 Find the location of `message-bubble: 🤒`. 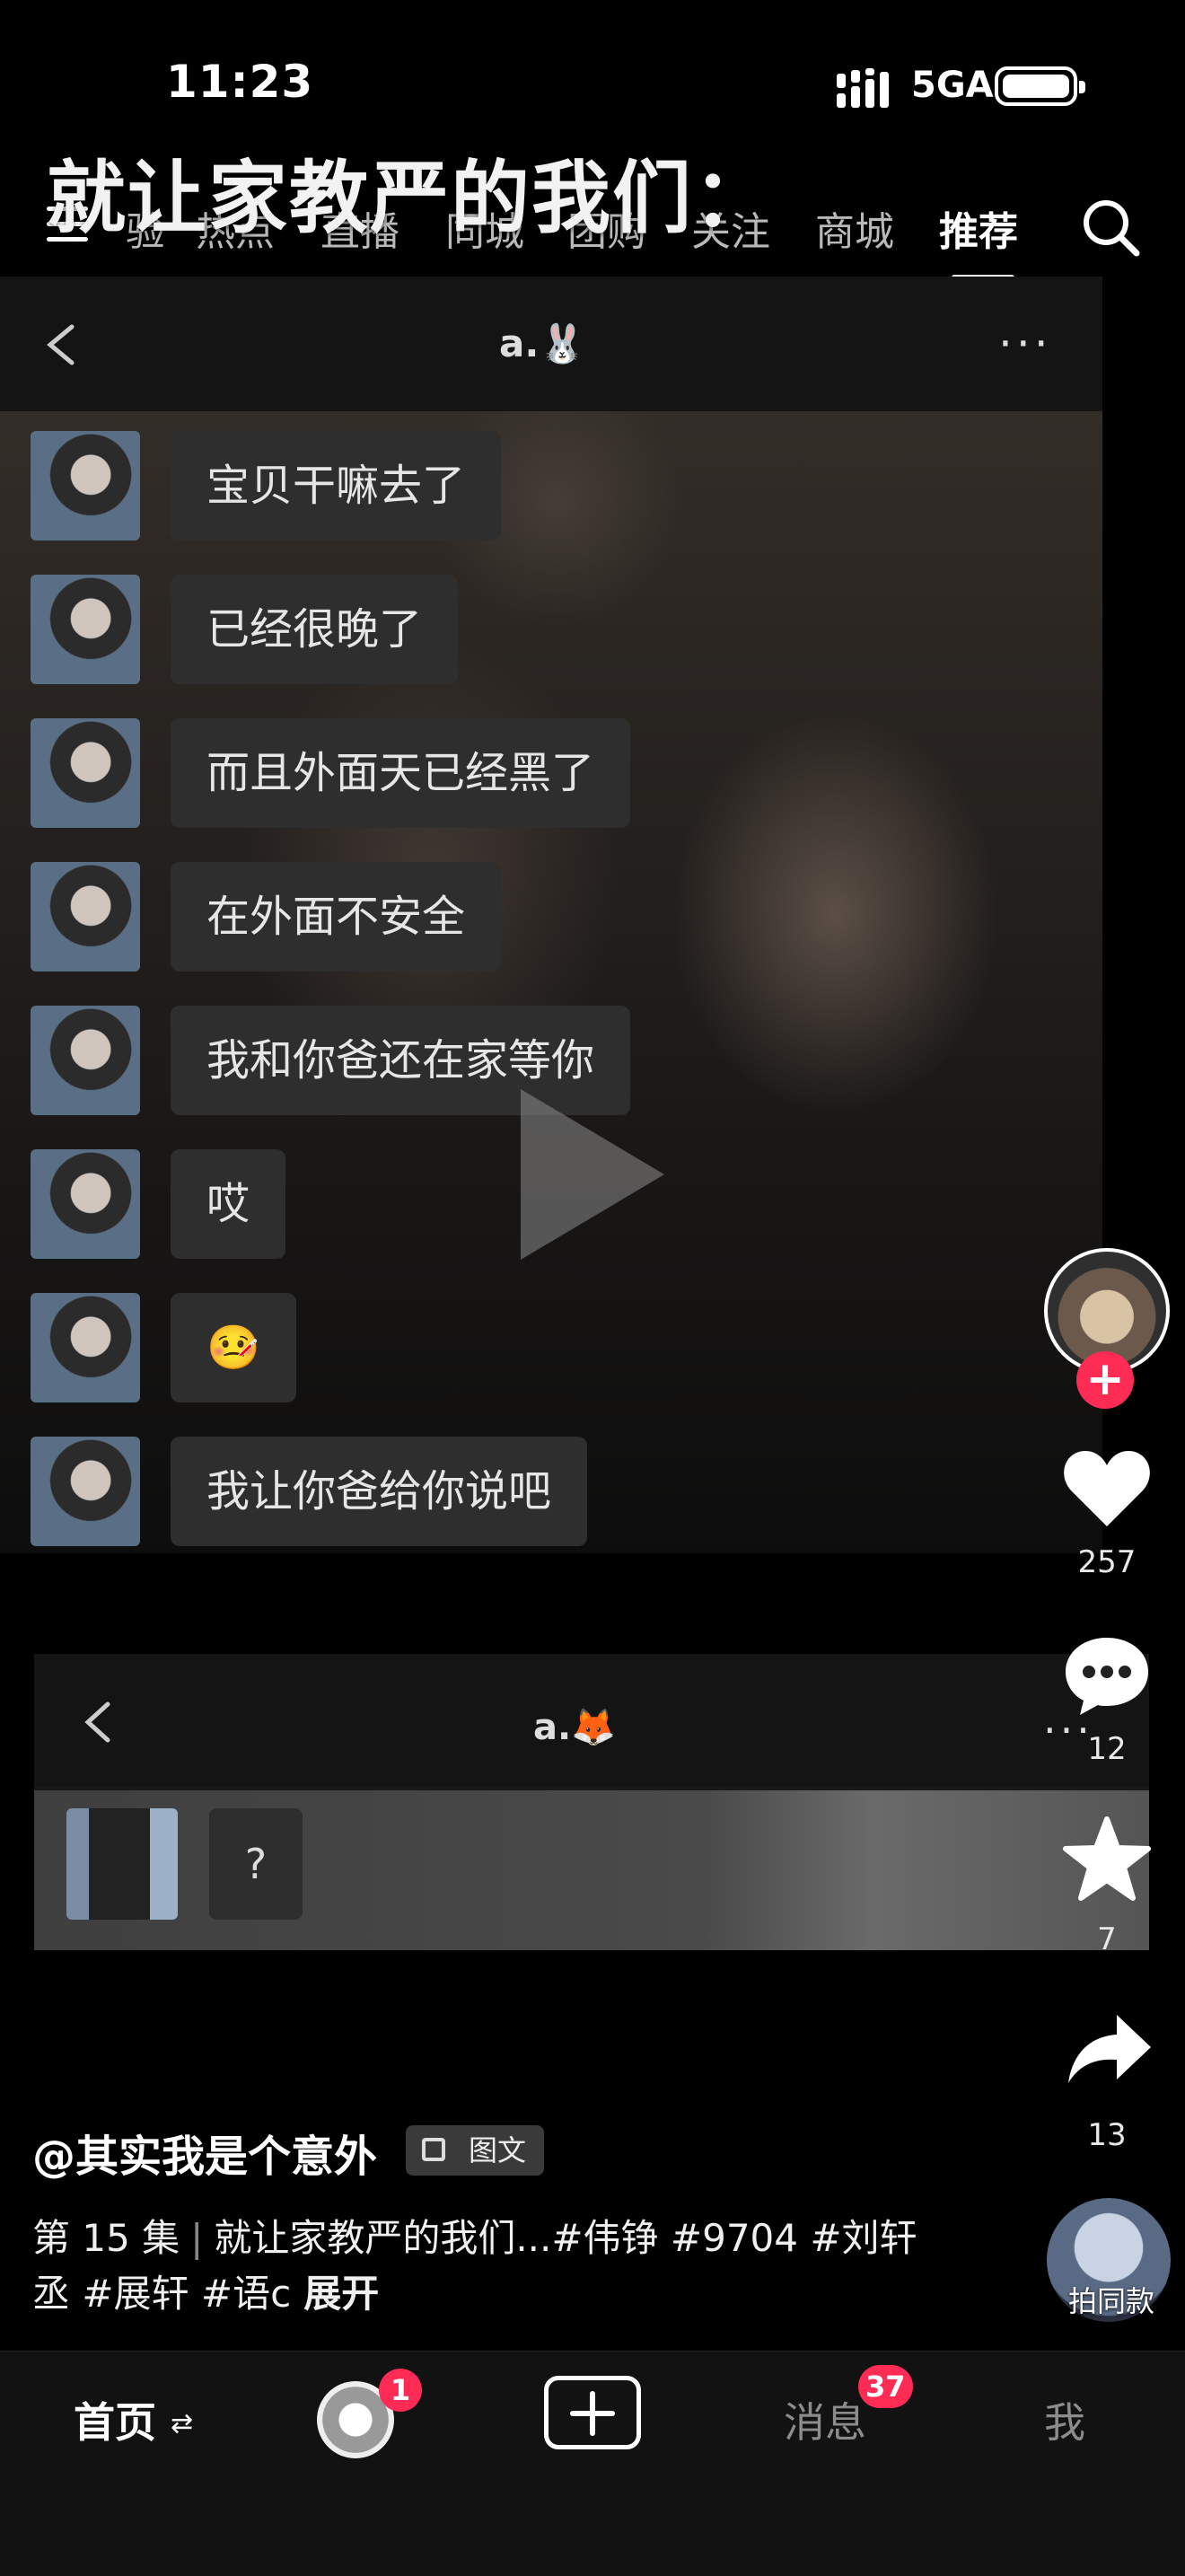

message-bubble: 🤒 is located at coordinates (233, 1347).